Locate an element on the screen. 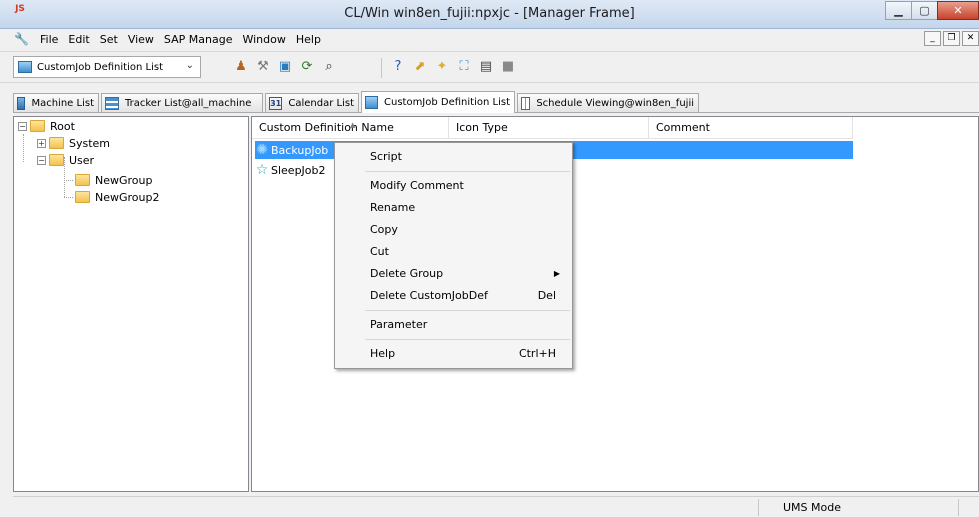  menu-item-label: Modify Comment is located at coordinates (417, 185).